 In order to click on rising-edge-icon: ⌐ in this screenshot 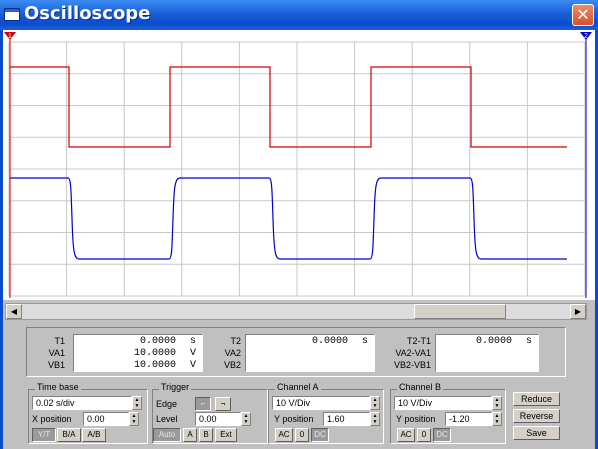, I will do `click(203, 404)`.